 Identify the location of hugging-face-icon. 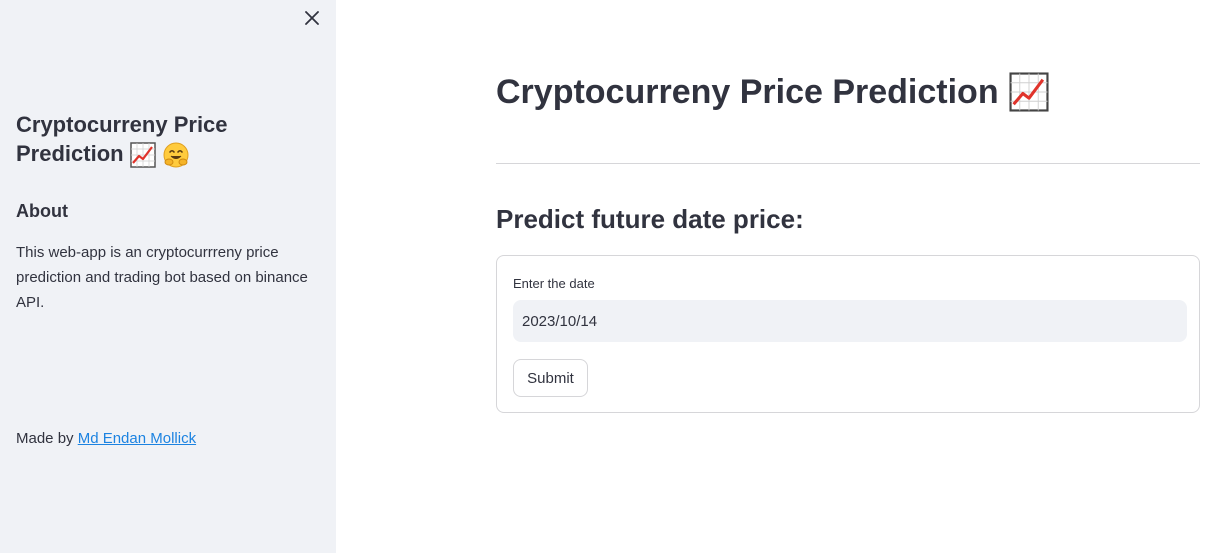
(176, 155).